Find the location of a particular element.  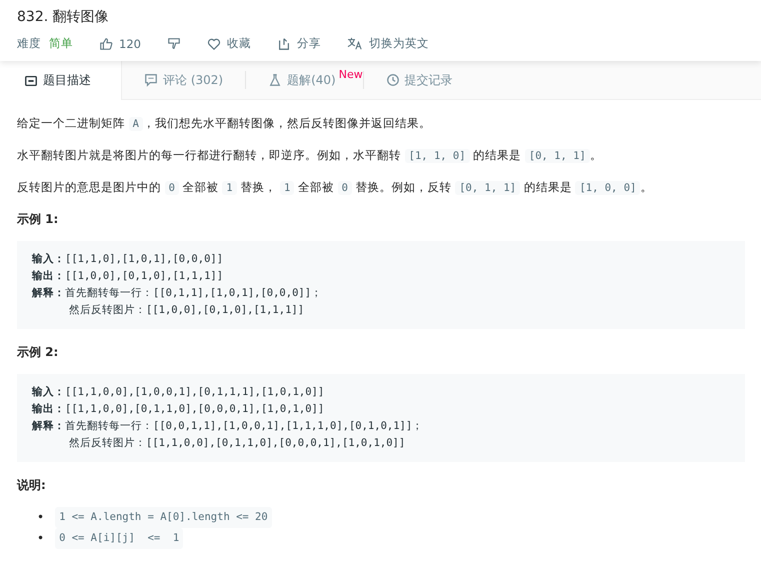

tab: 评论 (302) is located at coordinates (184, 80).